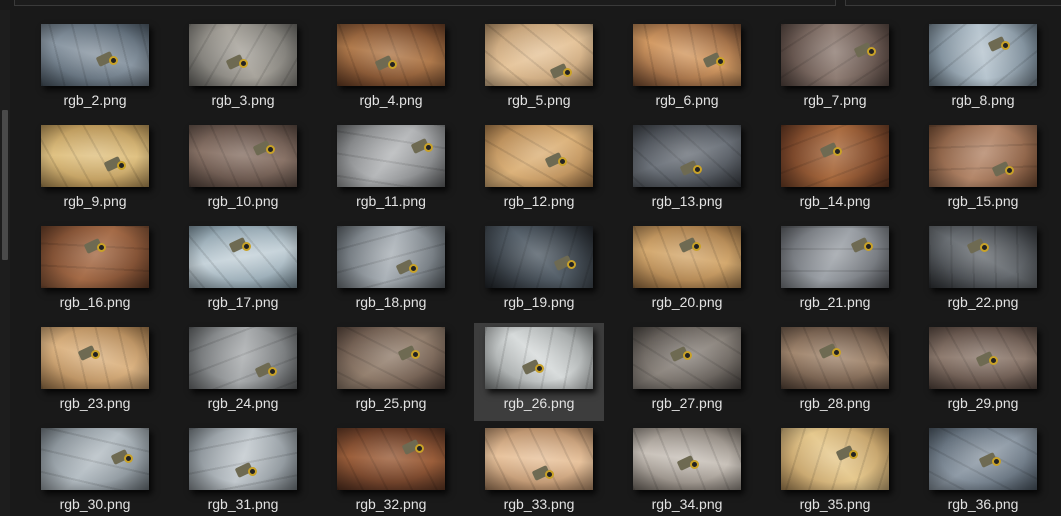 This screenshot has width=1061, height=516. I want to click on file-tile: rgb_21.png, so click(835, 271).